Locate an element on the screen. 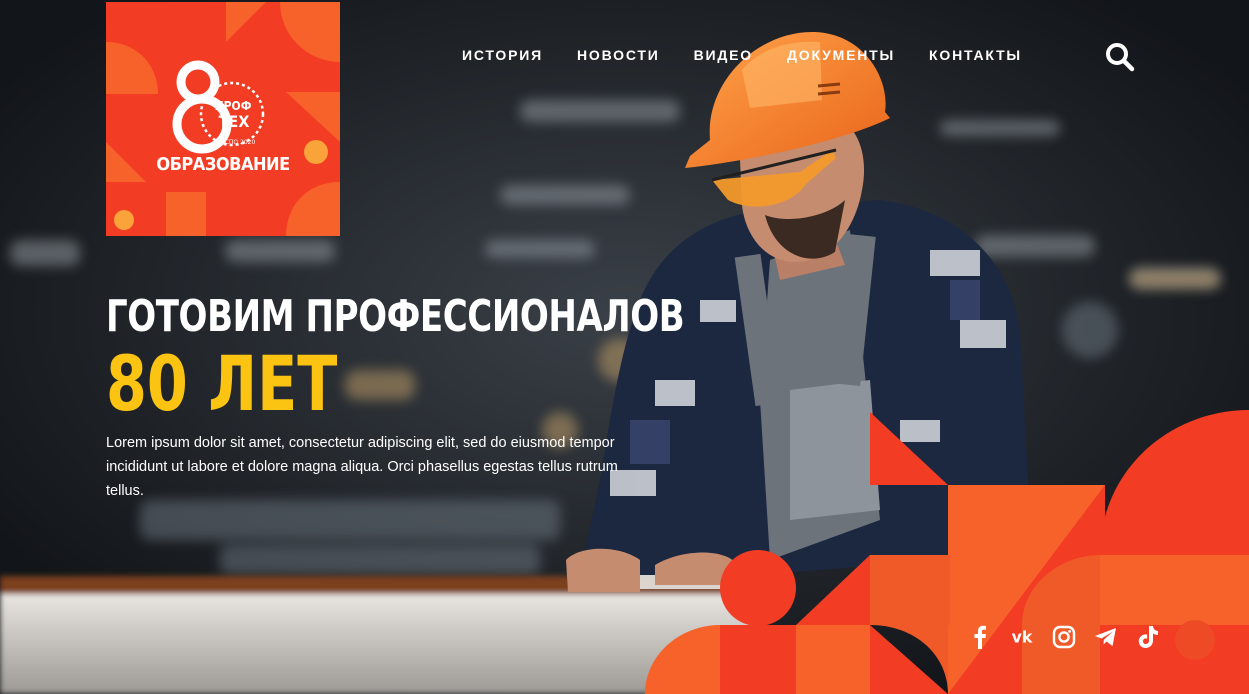 This screenshot has height=694, width=1249. site-logo: ПРОФ ТЕХ СПО 2020 ОБРАЗОВАНИЕ is located at coordinates (223, 119).